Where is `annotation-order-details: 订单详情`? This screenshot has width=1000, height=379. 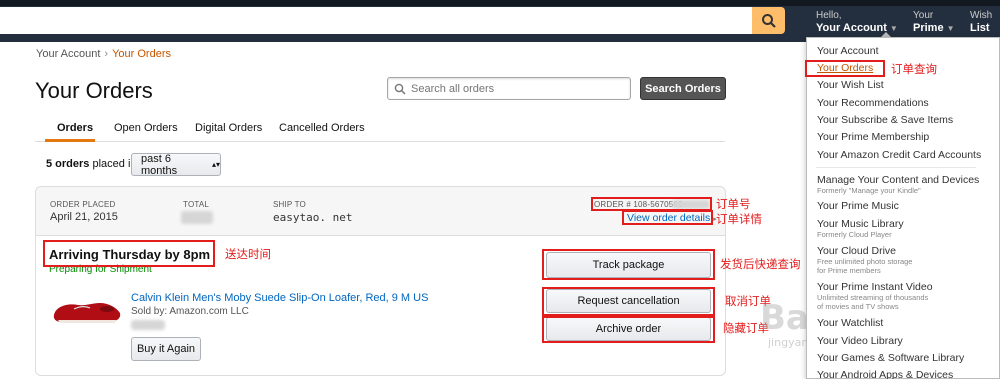 annotation-order-details: 订单详情 is located at coordinates (739, 219).